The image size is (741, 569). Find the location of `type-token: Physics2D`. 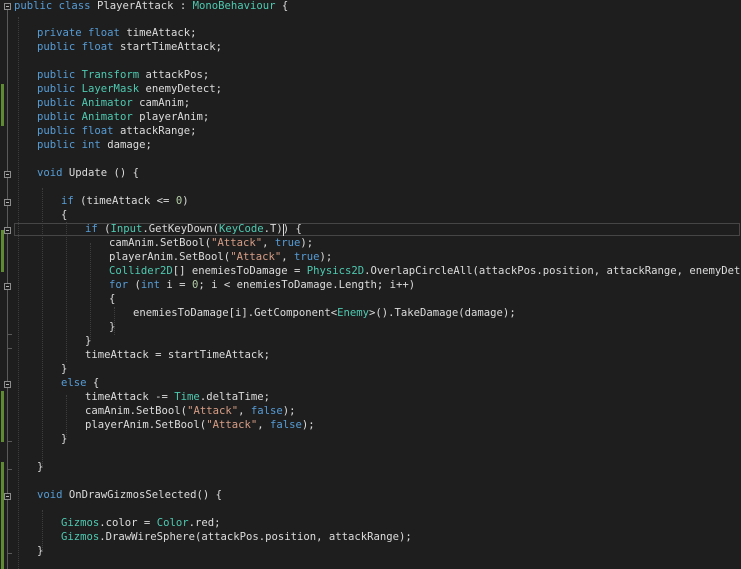

type-token: Physics2D is located at coordinates (335, 271).